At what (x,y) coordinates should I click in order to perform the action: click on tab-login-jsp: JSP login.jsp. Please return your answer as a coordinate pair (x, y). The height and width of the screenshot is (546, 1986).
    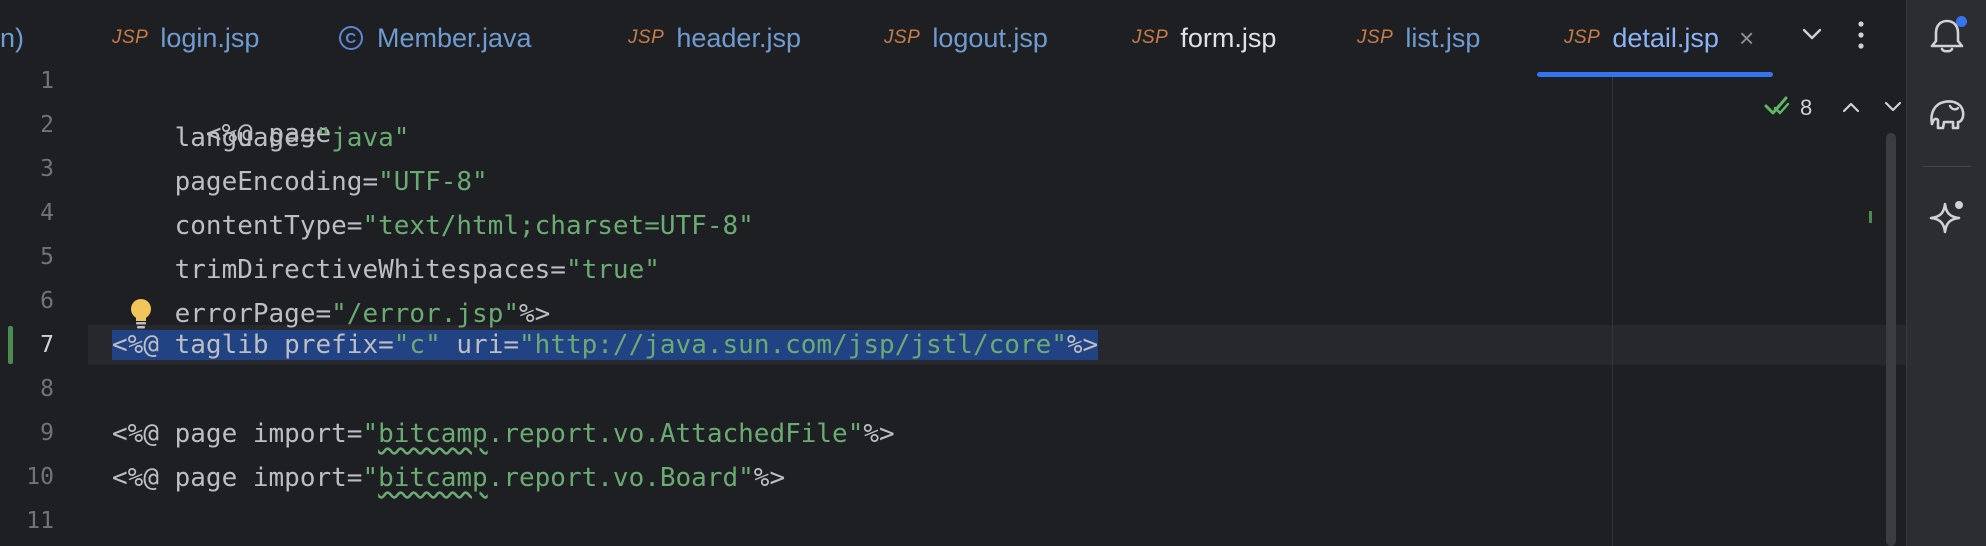
    Looking at the image, I should click on (185, 38).